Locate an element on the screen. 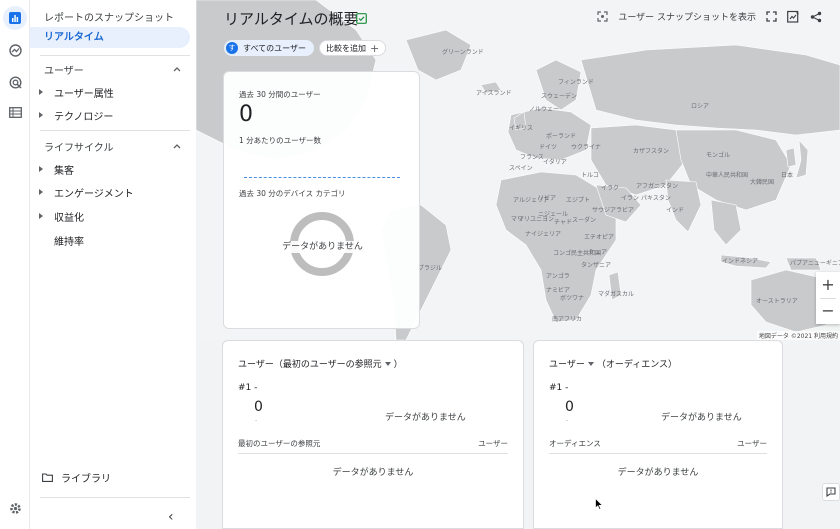 This screenshot has height=529, width=840. map-label: モンゴル is located at coordinates (718, 155).